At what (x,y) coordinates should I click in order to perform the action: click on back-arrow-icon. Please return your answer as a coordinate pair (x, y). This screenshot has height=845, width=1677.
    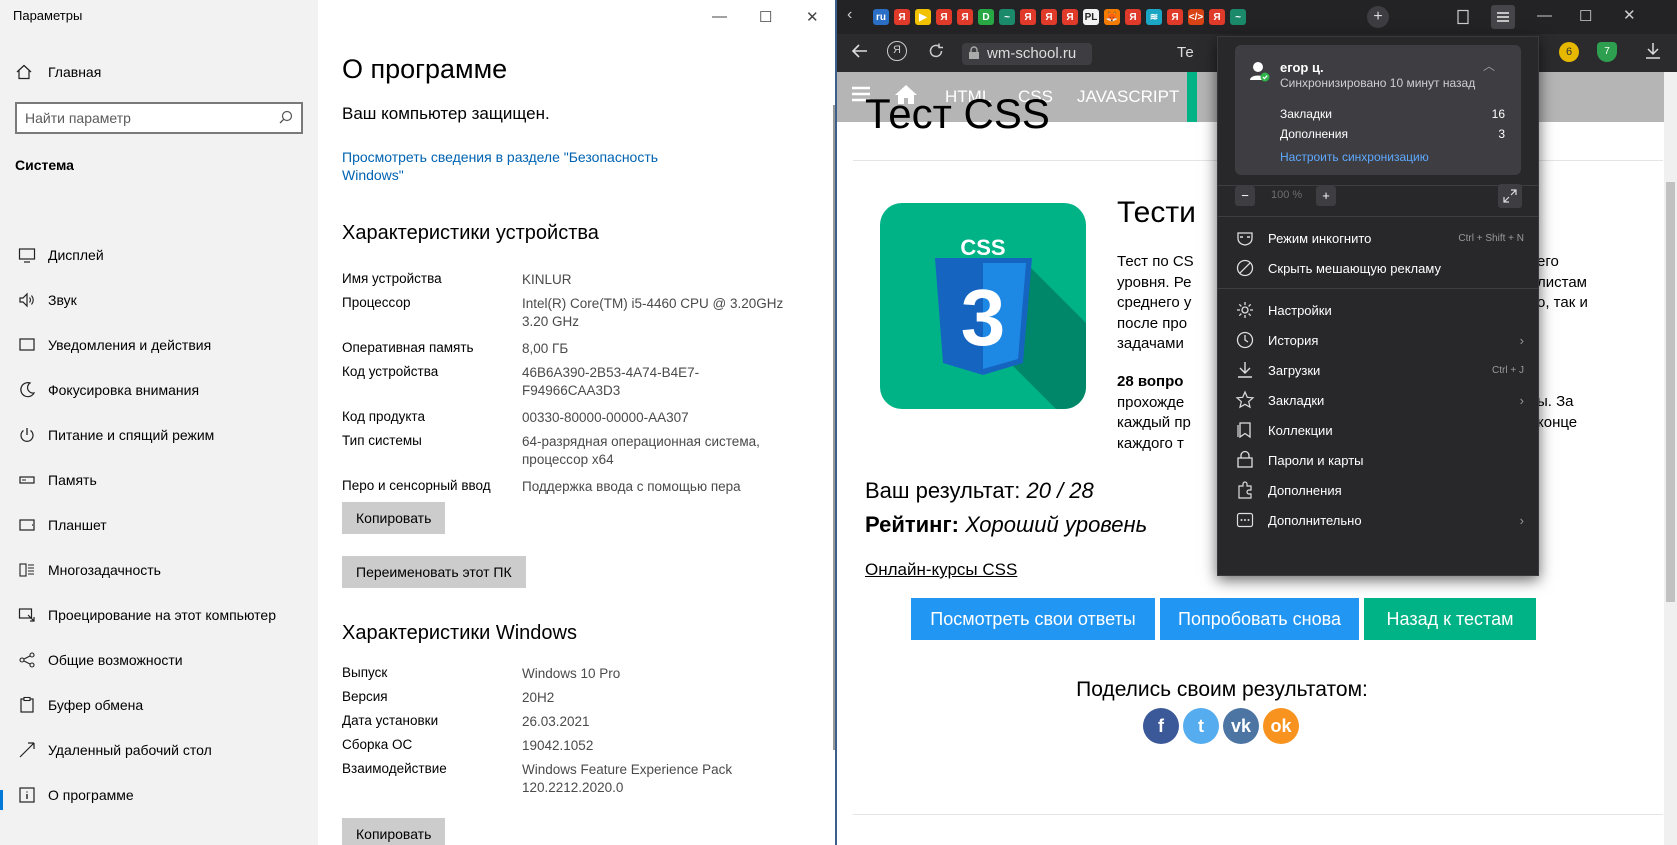
    Looking at the image, I should click on (860, 53).